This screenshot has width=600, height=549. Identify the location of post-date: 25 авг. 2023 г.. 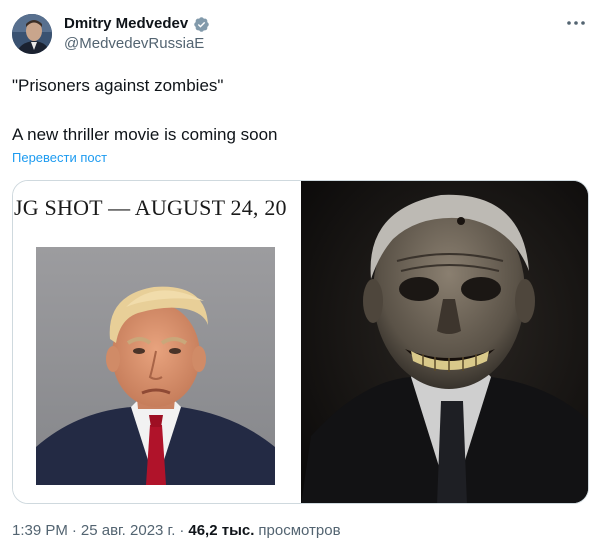
(128, 531).